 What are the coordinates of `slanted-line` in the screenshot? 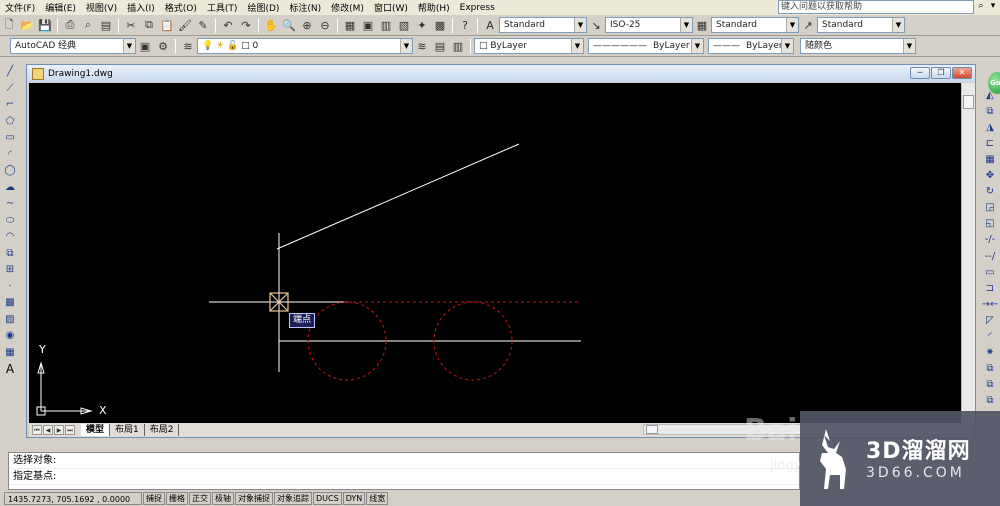 It's located at (398, 196).